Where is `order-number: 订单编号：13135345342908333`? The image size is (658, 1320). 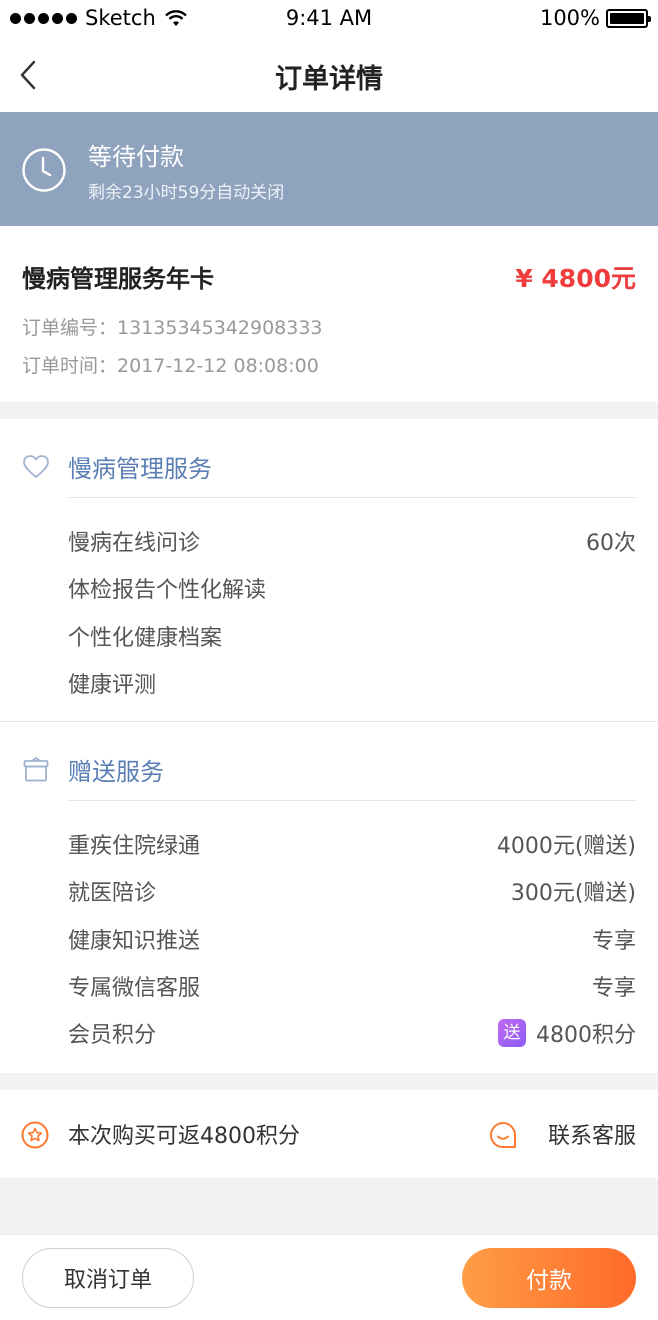 order-number: 订单编号：13135345342908333 is located at coordinates (172, 326).